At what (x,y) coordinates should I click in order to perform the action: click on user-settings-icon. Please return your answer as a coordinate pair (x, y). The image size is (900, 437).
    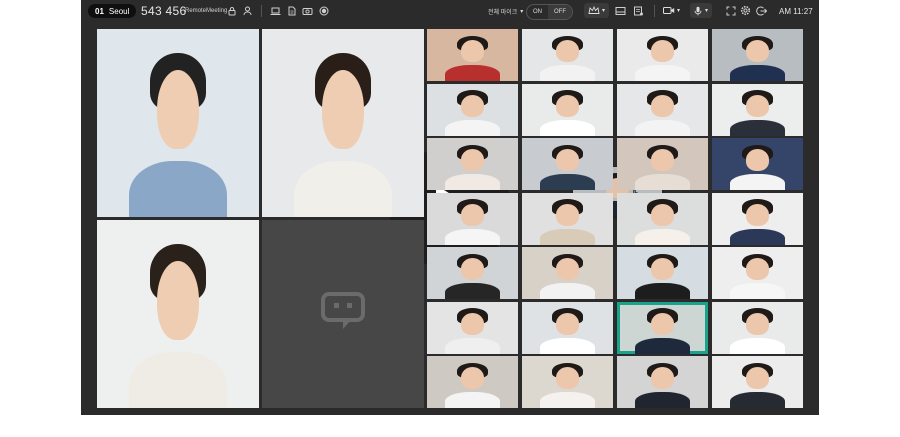
    Looking at the image, I should click on (247, 10).